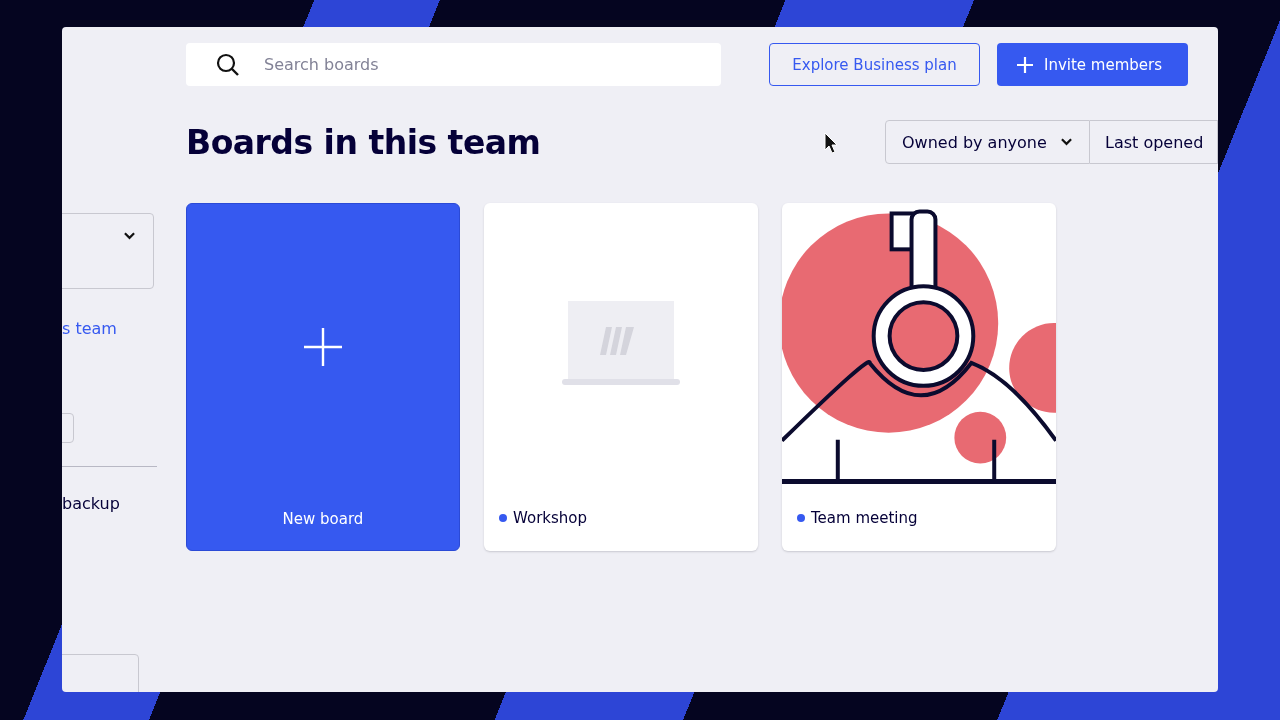  Describe the element at coordinates (864, 518) in the screenshot. I see `board-name: Team meeting` at that location.